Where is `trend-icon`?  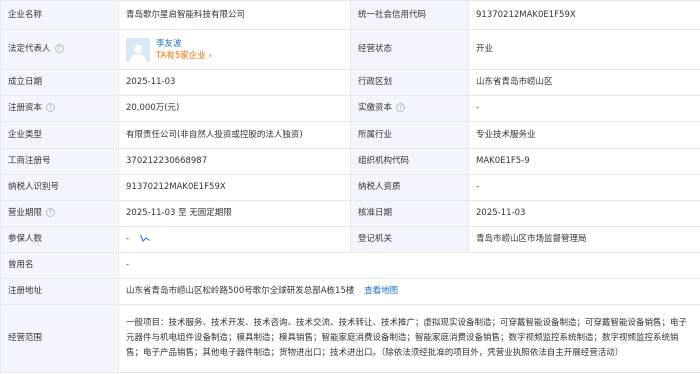
trend-icon is located at coordinates (144, 239).